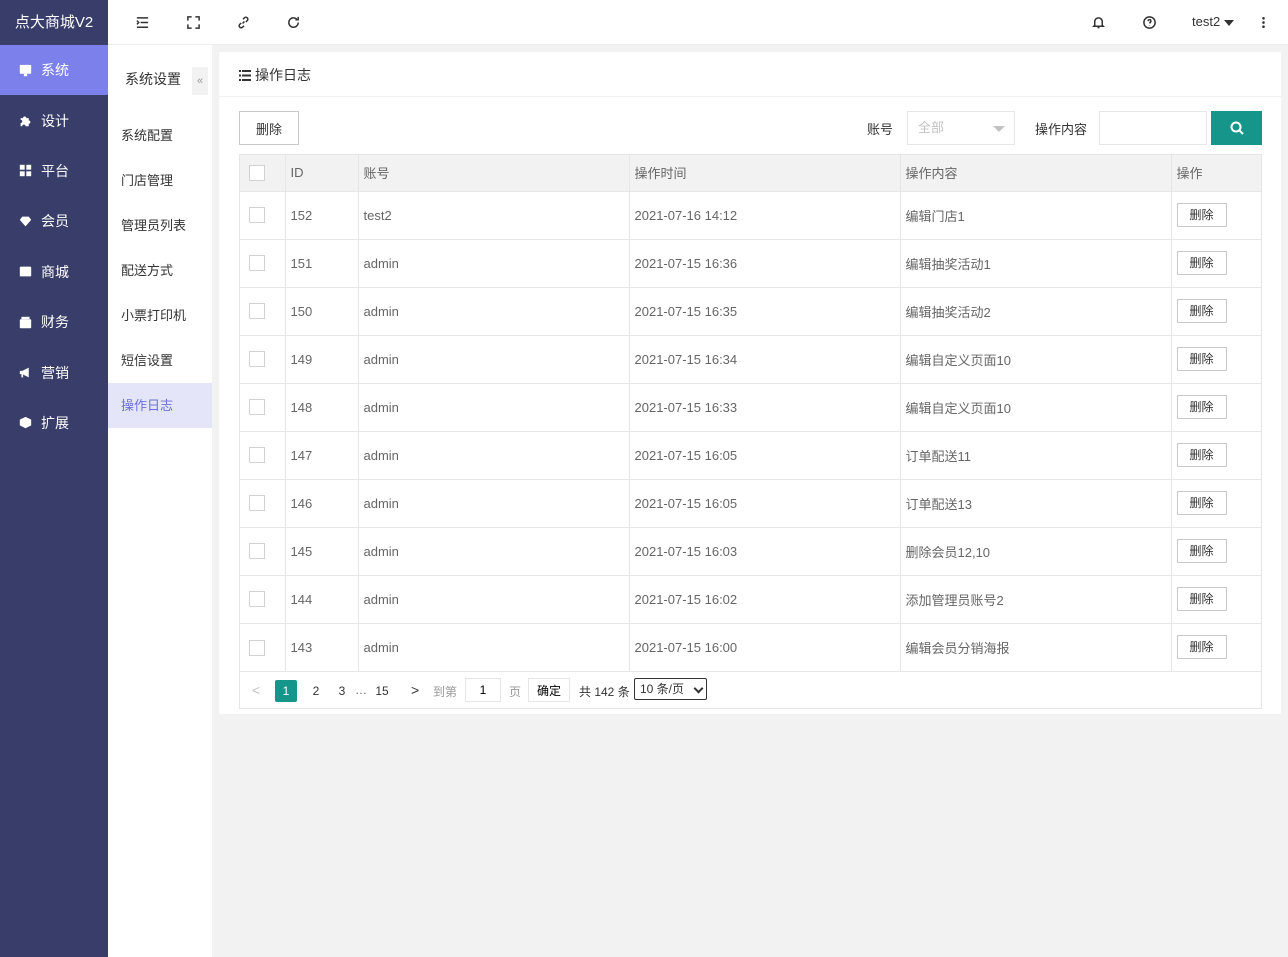 The width and height of the screenshot is (1288, 957). I want to click on account-select-value: 全部, so click(931, 127).